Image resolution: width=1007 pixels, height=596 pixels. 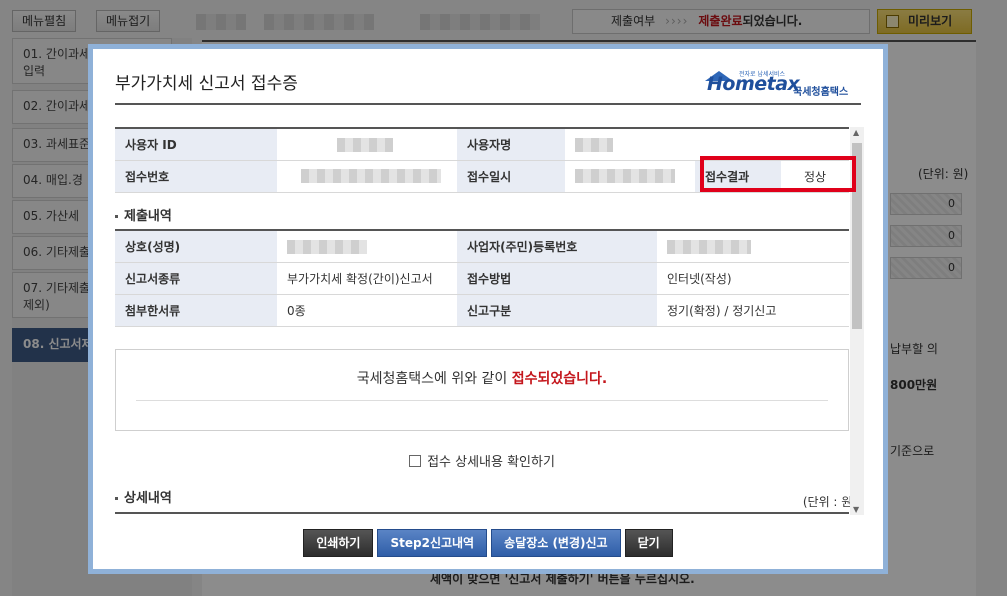 What do you see at coordinates (559, 379) in the screenshot?
I see `message-highlight: 접수되었습니다.` at bounding box center [559, 379].